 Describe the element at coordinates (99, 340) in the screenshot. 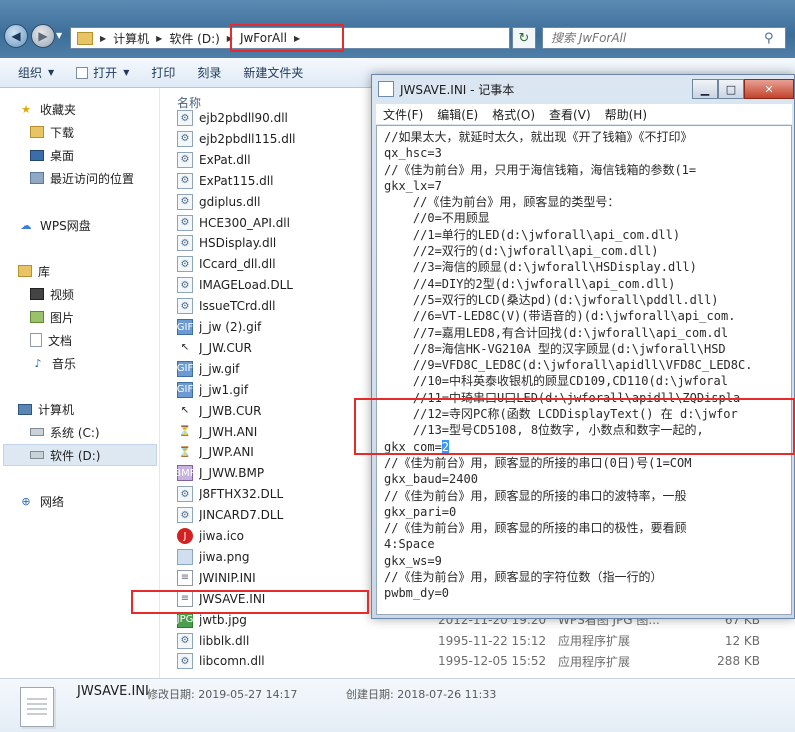

I see `nav-documents: 文档` at that location.